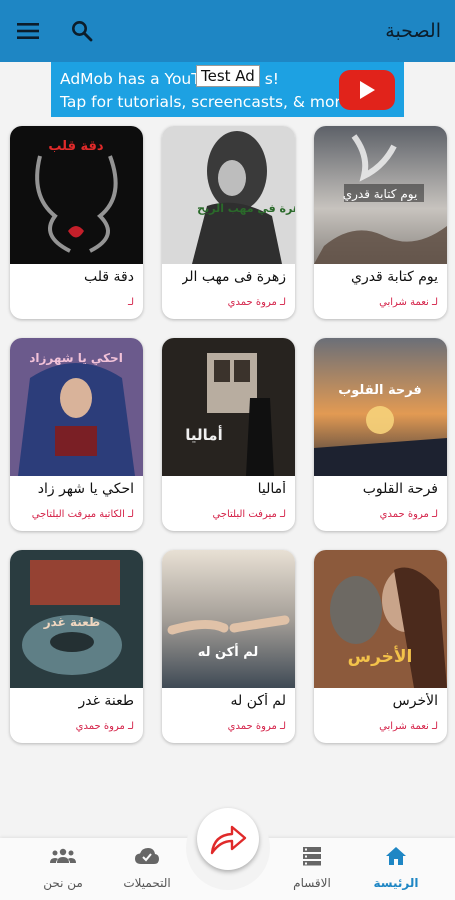 This screenshot has width=455, height=900. I want to click on book-card: دقة قلب دقة قلب لـ, so click(76, 222).